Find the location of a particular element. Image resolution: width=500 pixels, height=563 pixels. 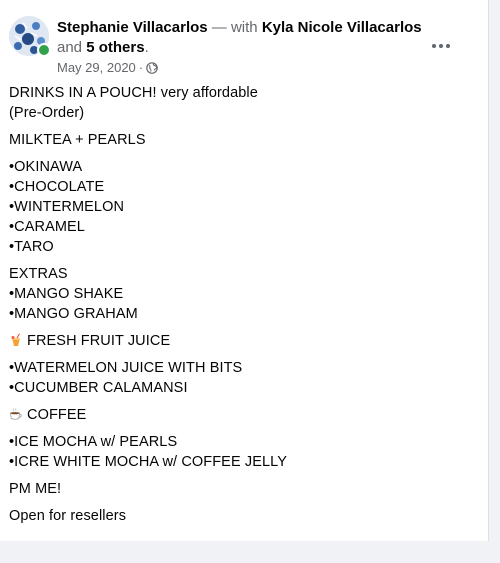

more-horizontal-icon is located at coordinates (441, 46).